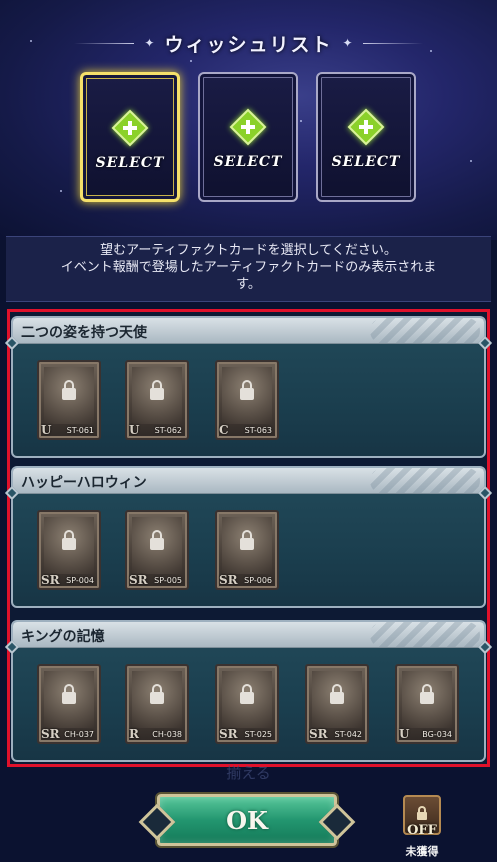  Describe the element at coordinates (134, 734) in the screenshot. I see `card-rarity: R` at that location.